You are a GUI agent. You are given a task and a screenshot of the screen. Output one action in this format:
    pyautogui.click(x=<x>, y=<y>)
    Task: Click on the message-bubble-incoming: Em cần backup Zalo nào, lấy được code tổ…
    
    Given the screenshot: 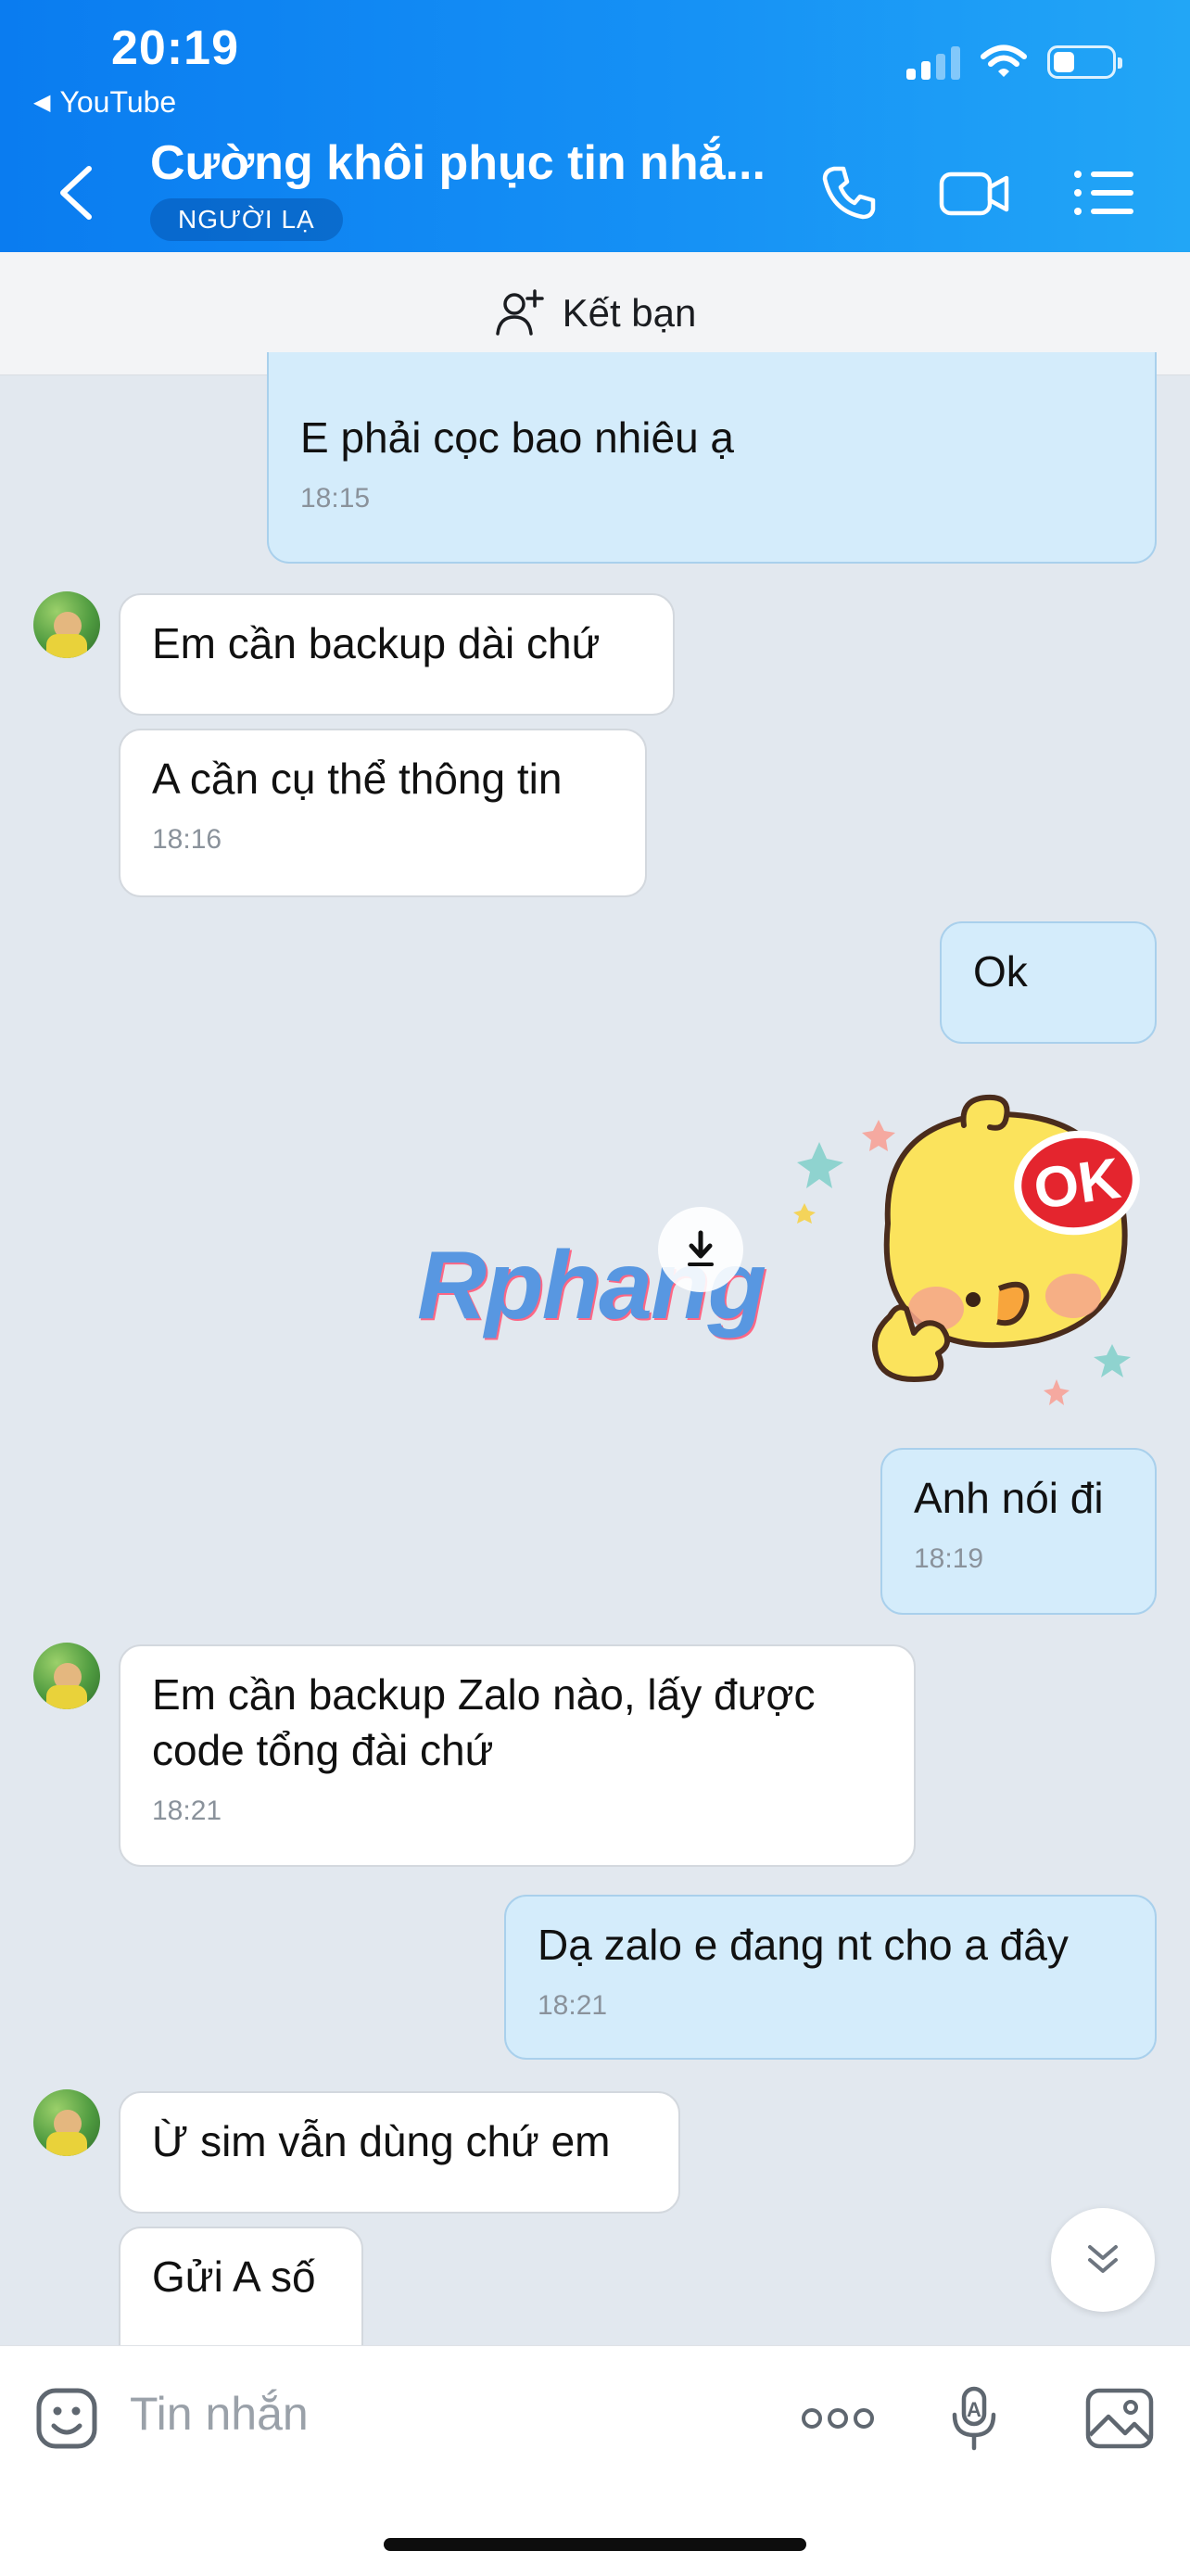 What is the action you would take?
    pyautogui.click(x=517, y=1755)
    